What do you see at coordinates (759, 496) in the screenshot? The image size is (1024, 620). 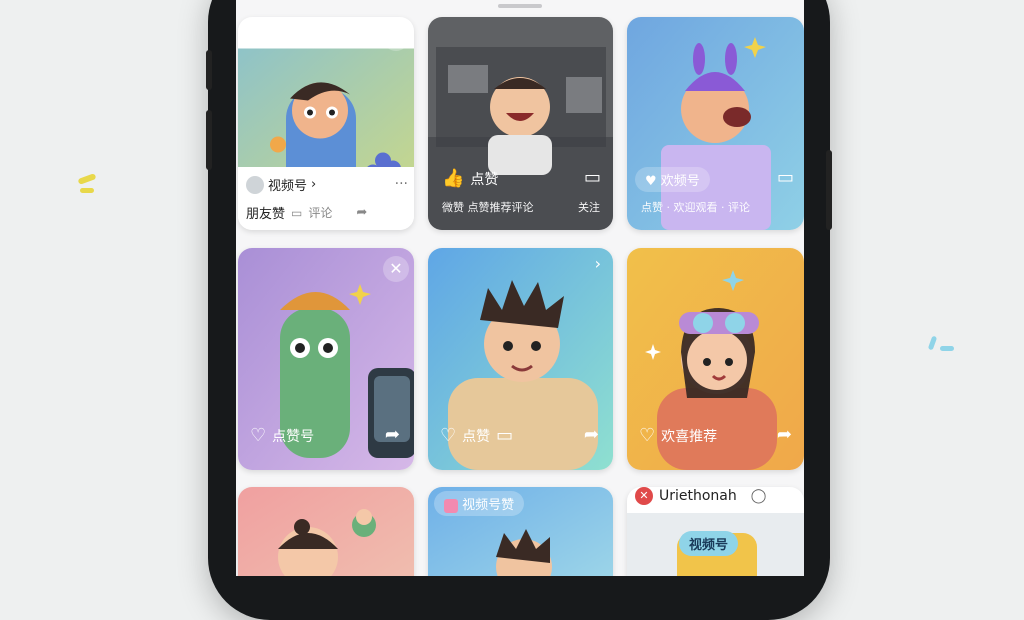 I see `comment-icon: ◯` at bounding box center [759, 496].